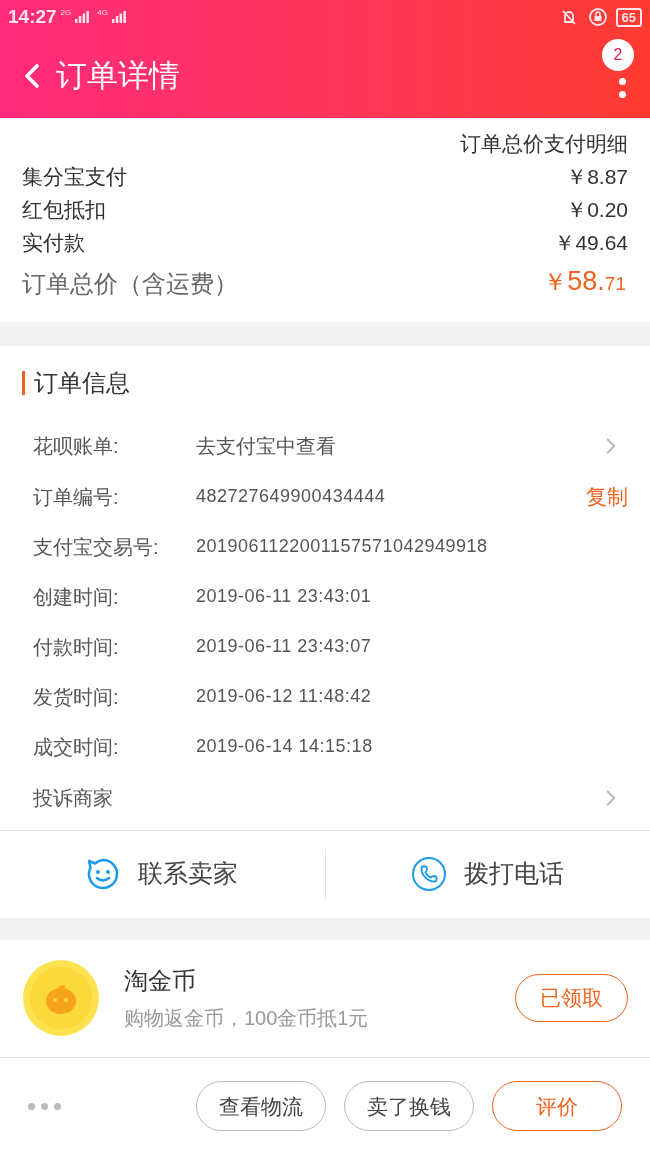 The height and width of the screenshot is (1155, 650). Describe the element at coordinates (74, 177) in the screenshot. I see `payment-label: 集分宝支付` at that location.